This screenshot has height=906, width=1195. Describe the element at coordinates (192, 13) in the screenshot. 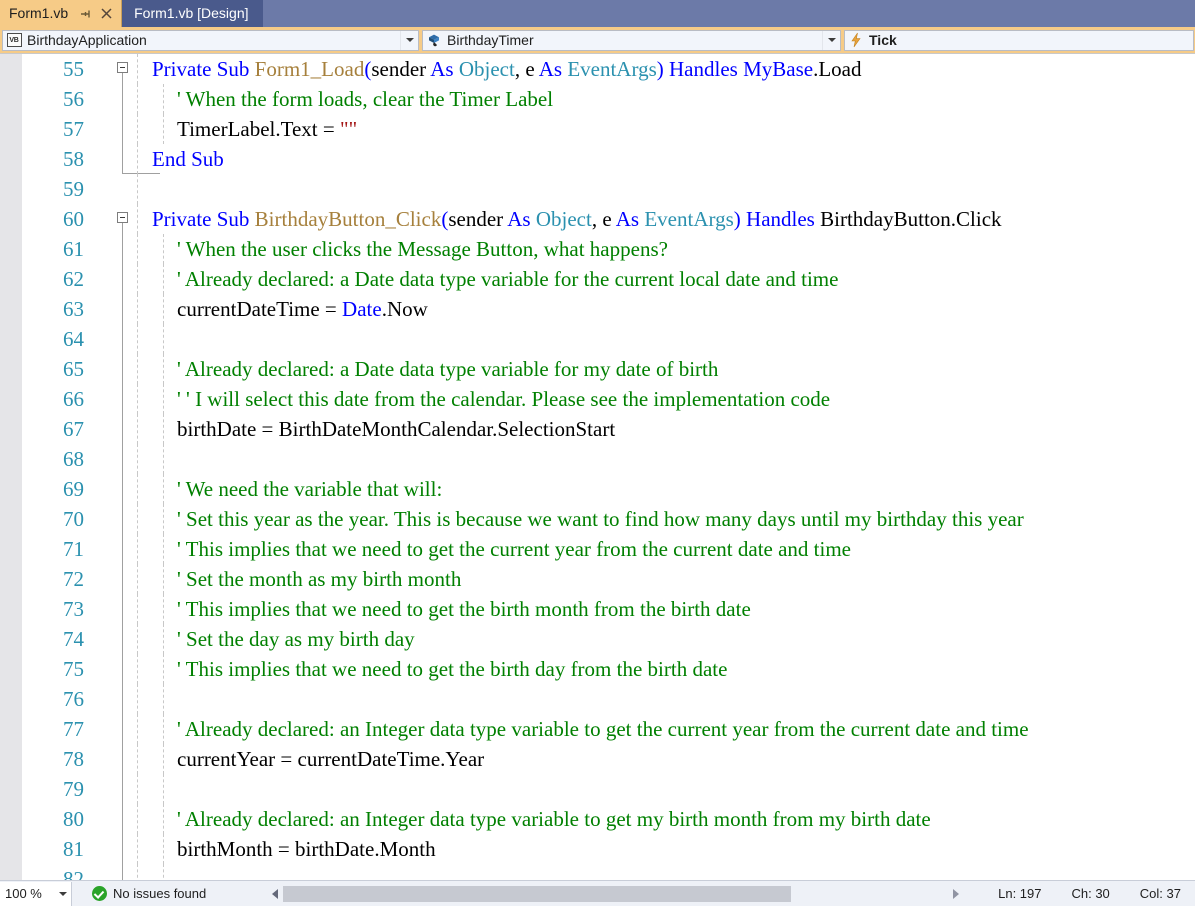

I see `tab-form1-vb-design: Form1.vb [Design]` at that location.